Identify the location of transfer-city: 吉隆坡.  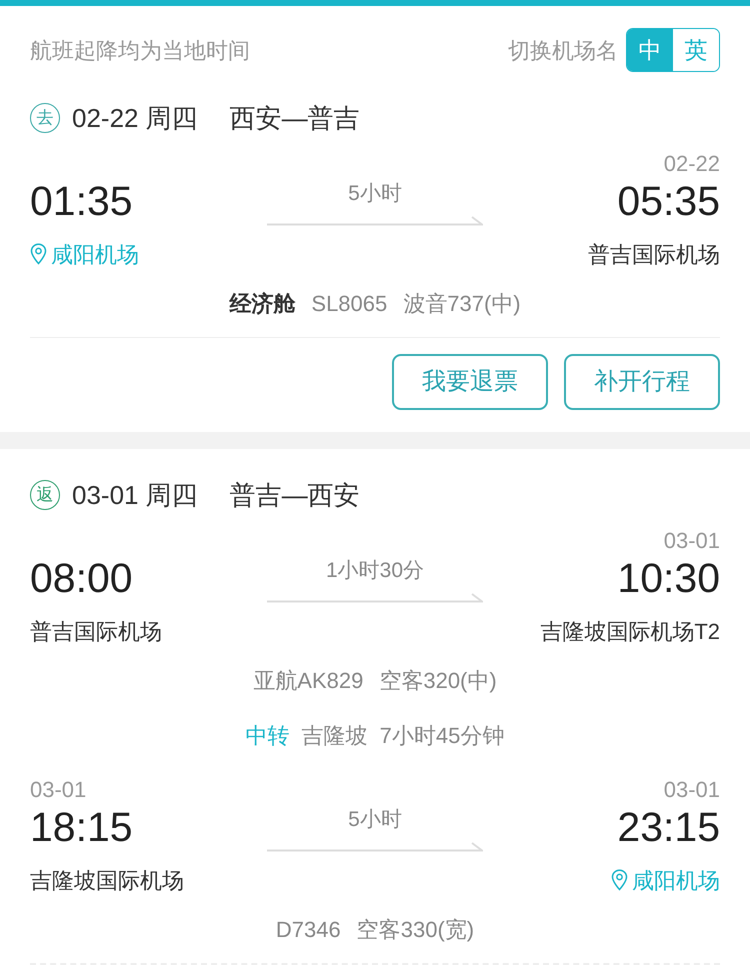
(335, 736).